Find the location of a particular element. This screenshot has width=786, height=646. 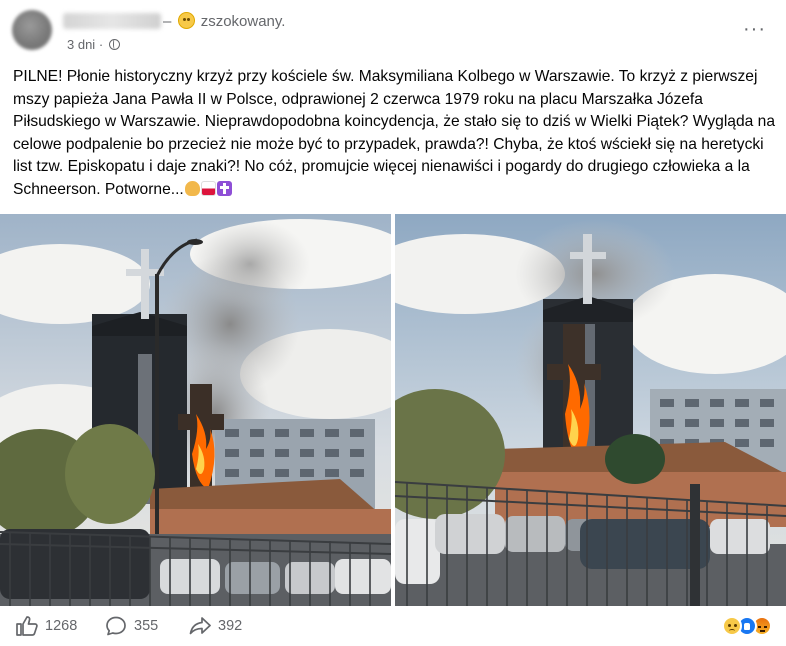

globe-icon is located at coordinates (114, 44).